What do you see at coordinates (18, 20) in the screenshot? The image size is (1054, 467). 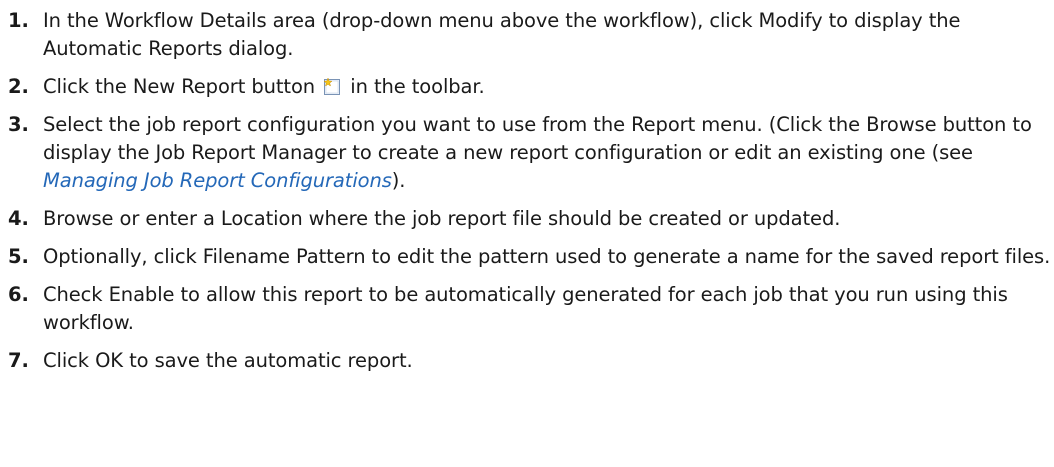 I see `step-number: 1.` at bounding box center [18, 20].